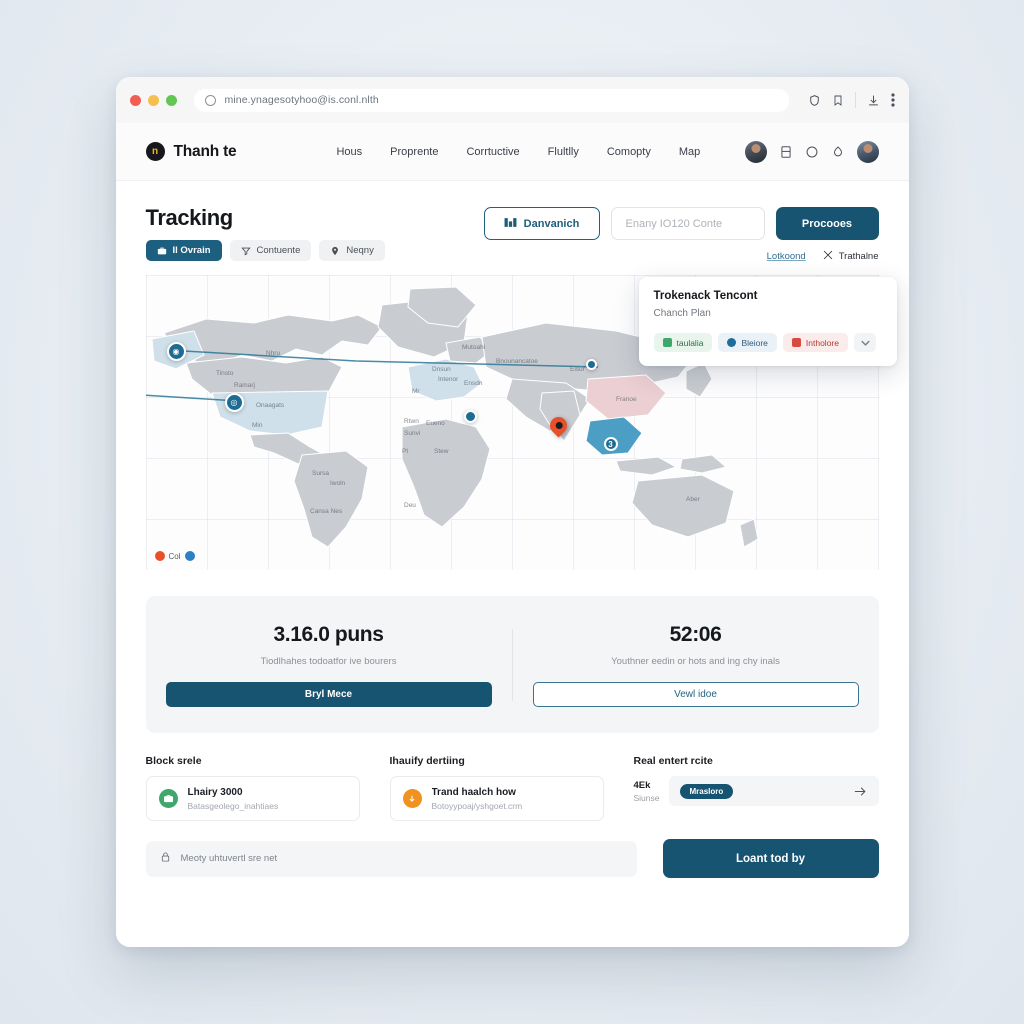  Describe the element at coordinates (551, 223) in the screenshot. I see `download-report-label: Danvanich` at that location.